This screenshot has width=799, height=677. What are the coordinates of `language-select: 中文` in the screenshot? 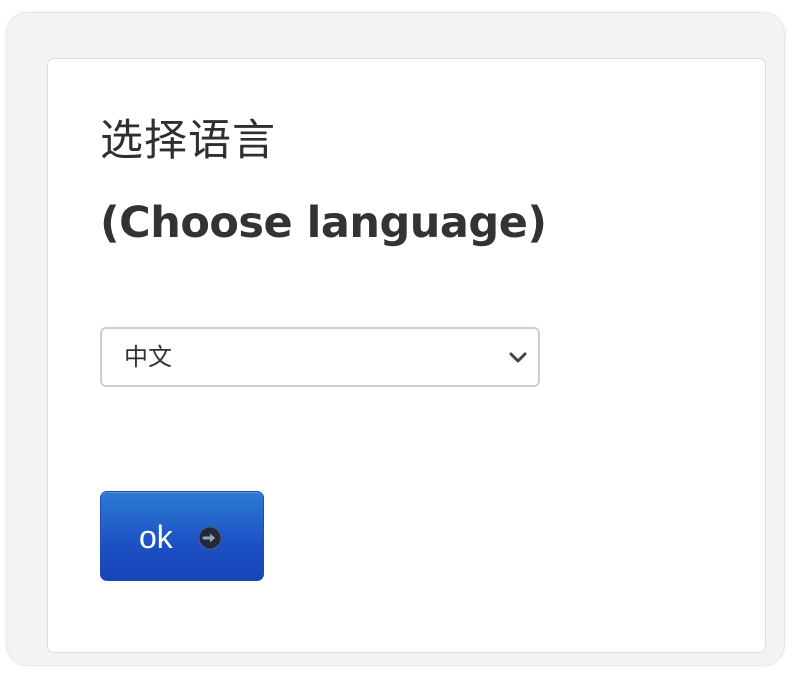 It's located at (320, 357).